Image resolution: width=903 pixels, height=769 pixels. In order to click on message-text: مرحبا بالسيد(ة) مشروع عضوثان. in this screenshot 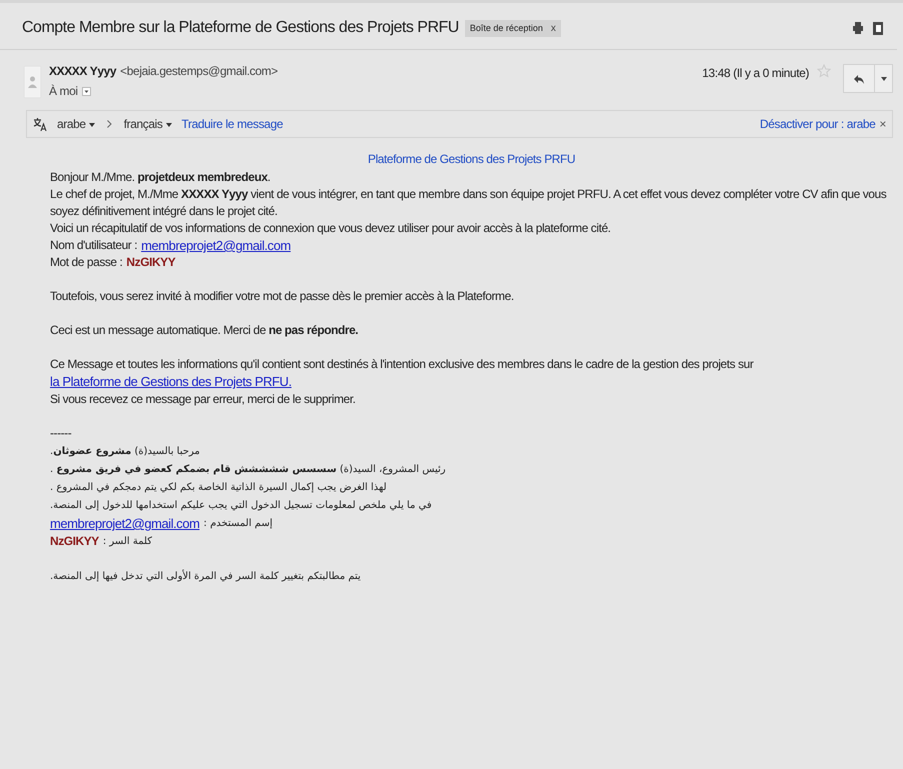, I will do `click(125, 452)`.